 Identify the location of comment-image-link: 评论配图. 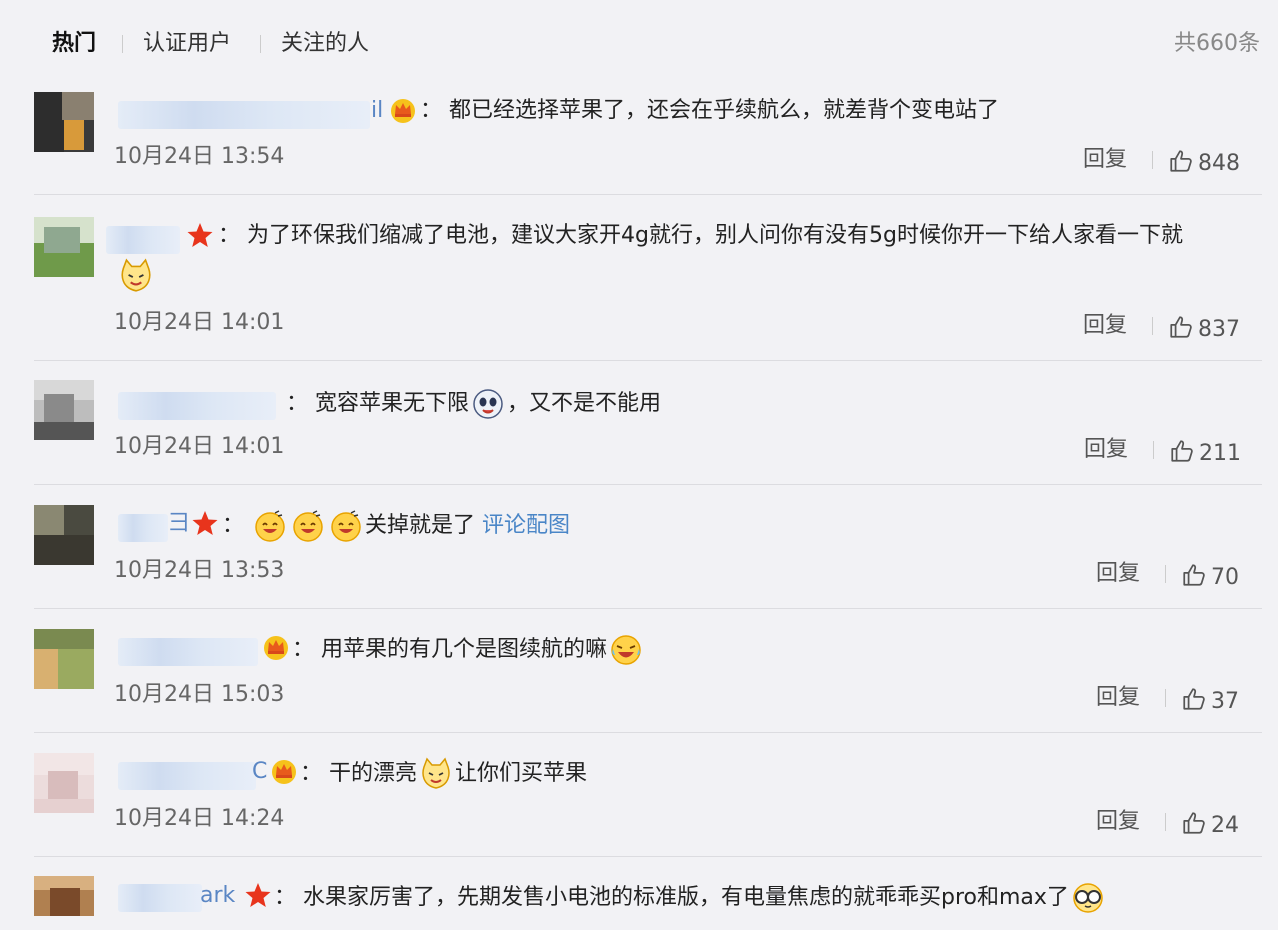
(526, 525).